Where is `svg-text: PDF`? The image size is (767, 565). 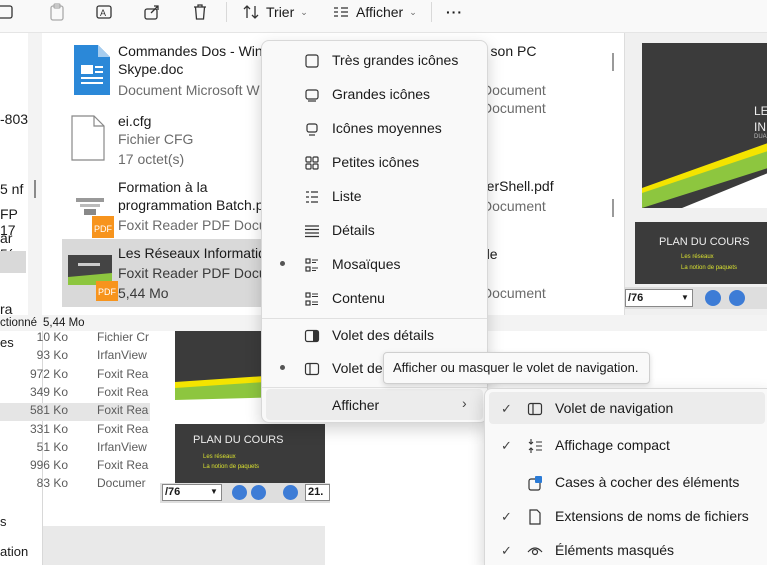
svg-text: PDF is located at coordinates (103, 229).